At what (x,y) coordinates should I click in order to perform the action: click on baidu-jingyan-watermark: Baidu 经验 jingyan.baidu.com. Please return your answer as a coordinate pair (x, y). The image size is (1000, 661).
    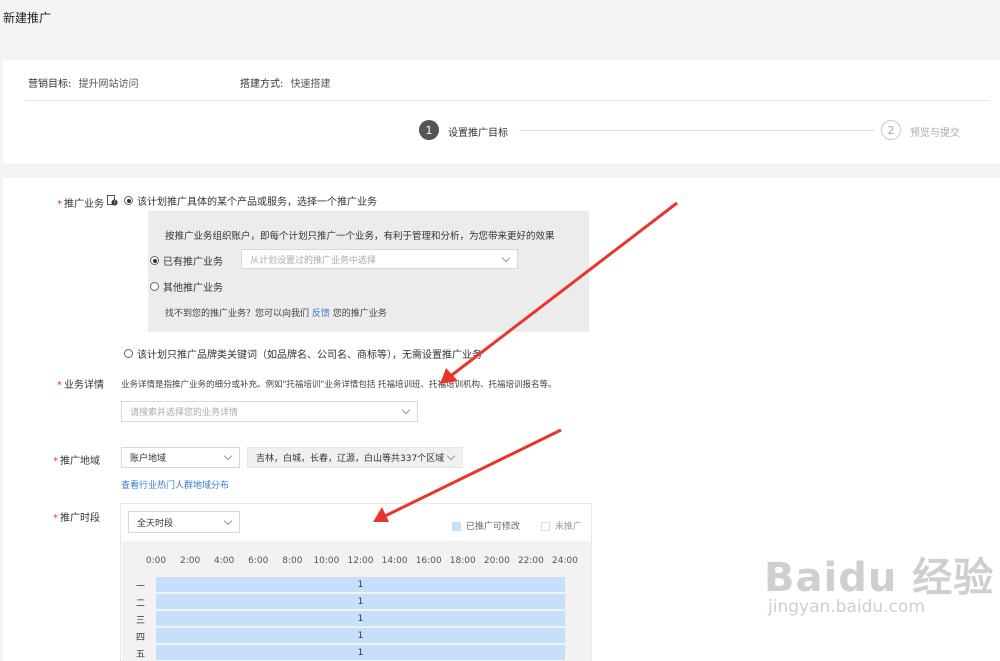
    Looking at the image, I should click on (879, 581).